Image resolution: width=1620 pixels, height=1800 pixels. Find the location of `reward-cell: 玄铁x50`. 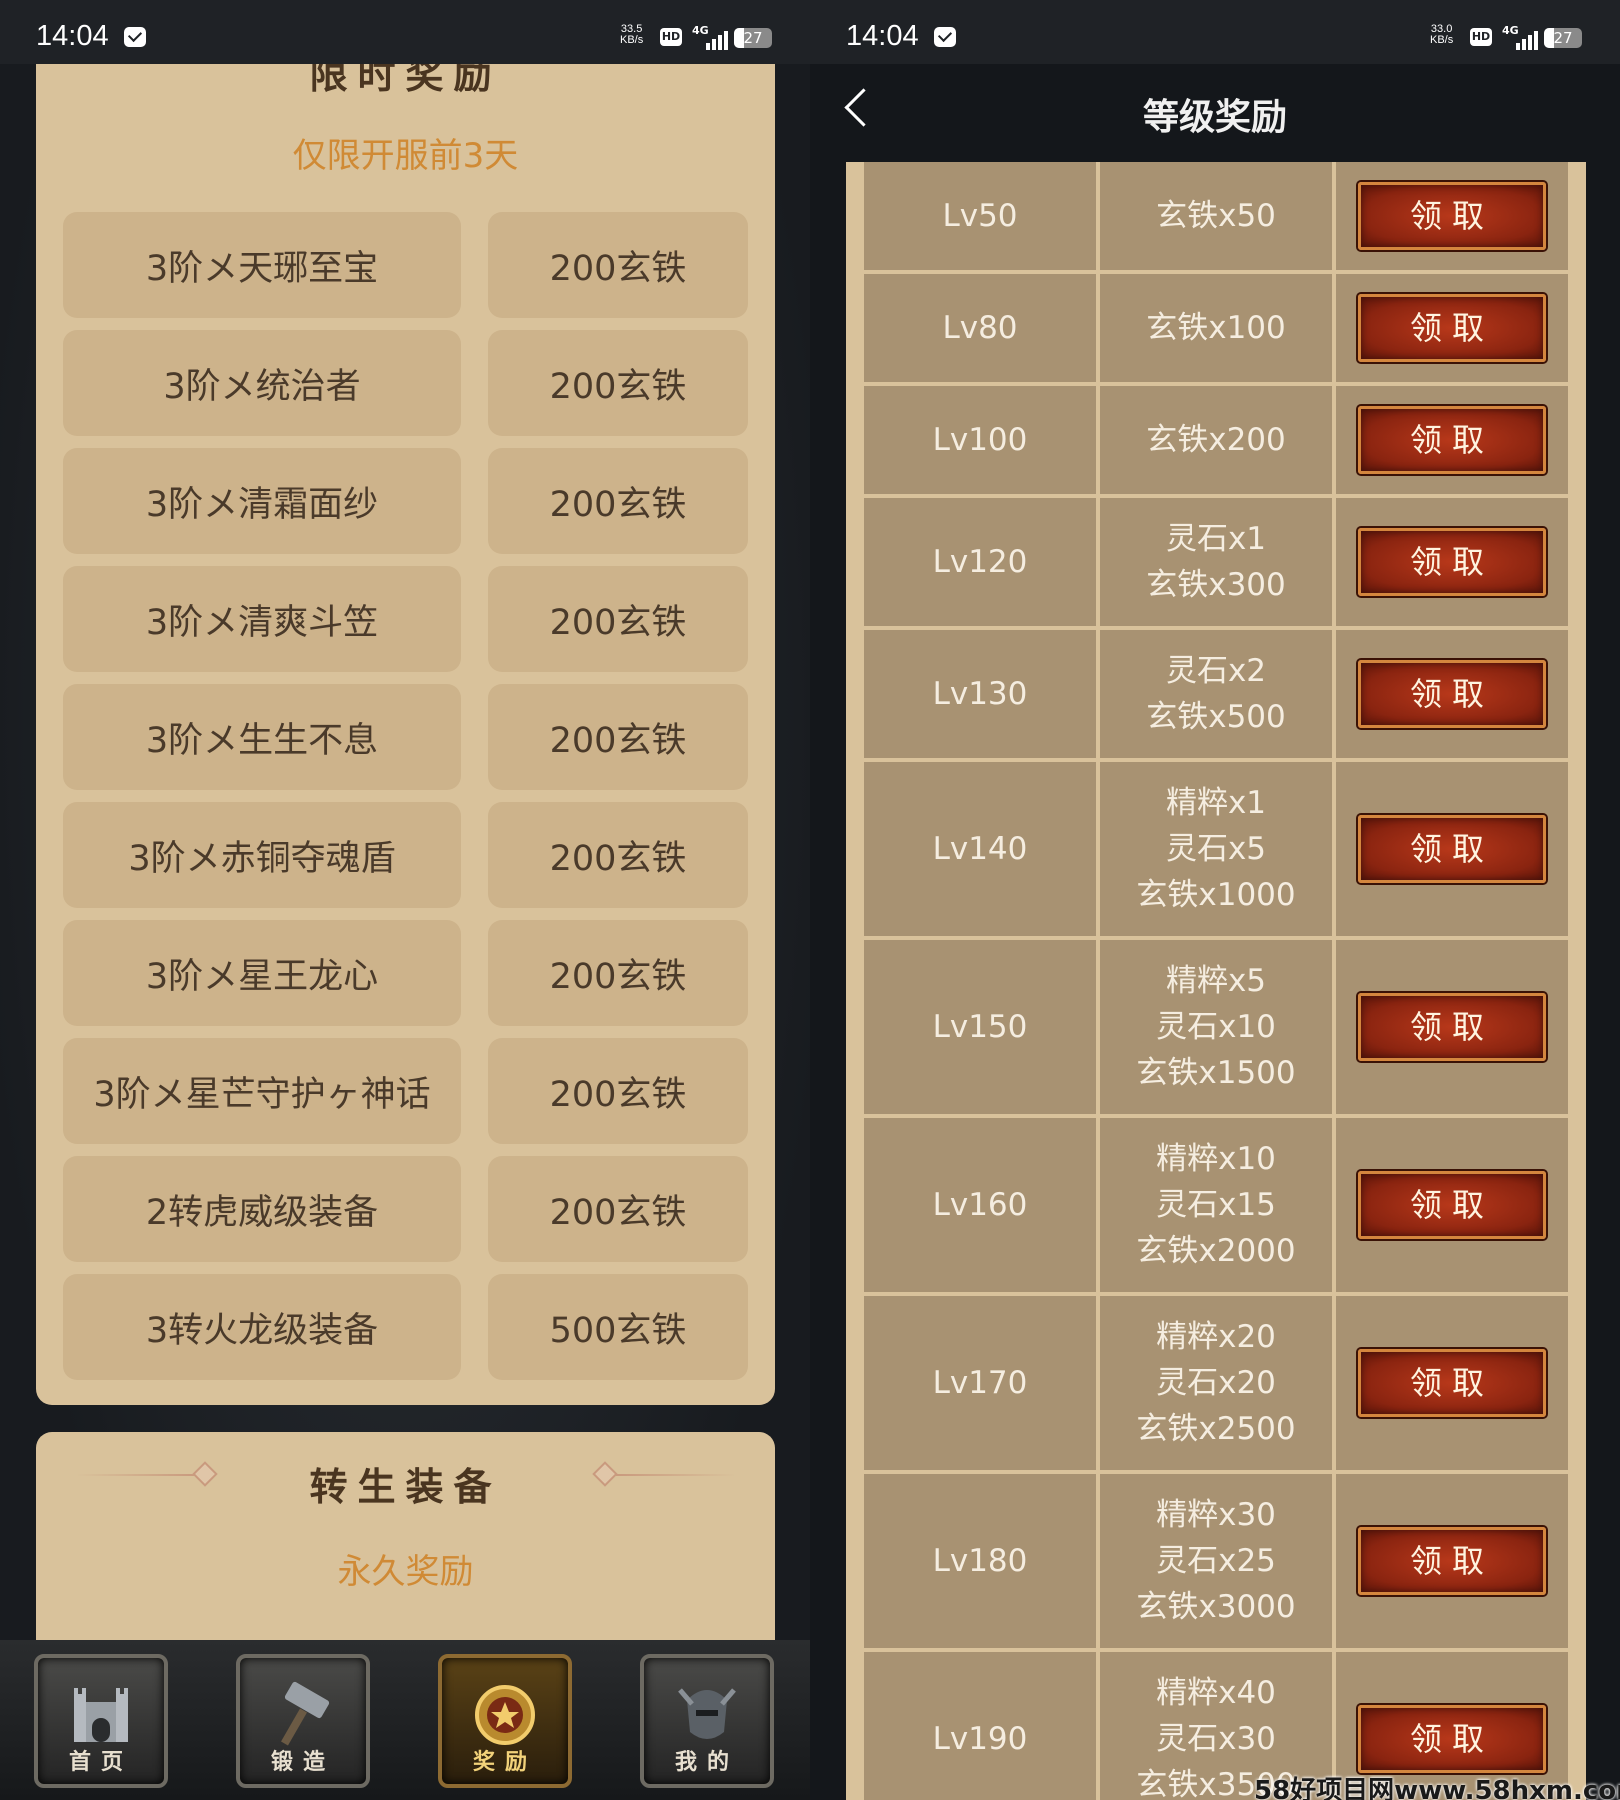

reward-cell: 玄铁x50 is located at coordinates (1216, 216).